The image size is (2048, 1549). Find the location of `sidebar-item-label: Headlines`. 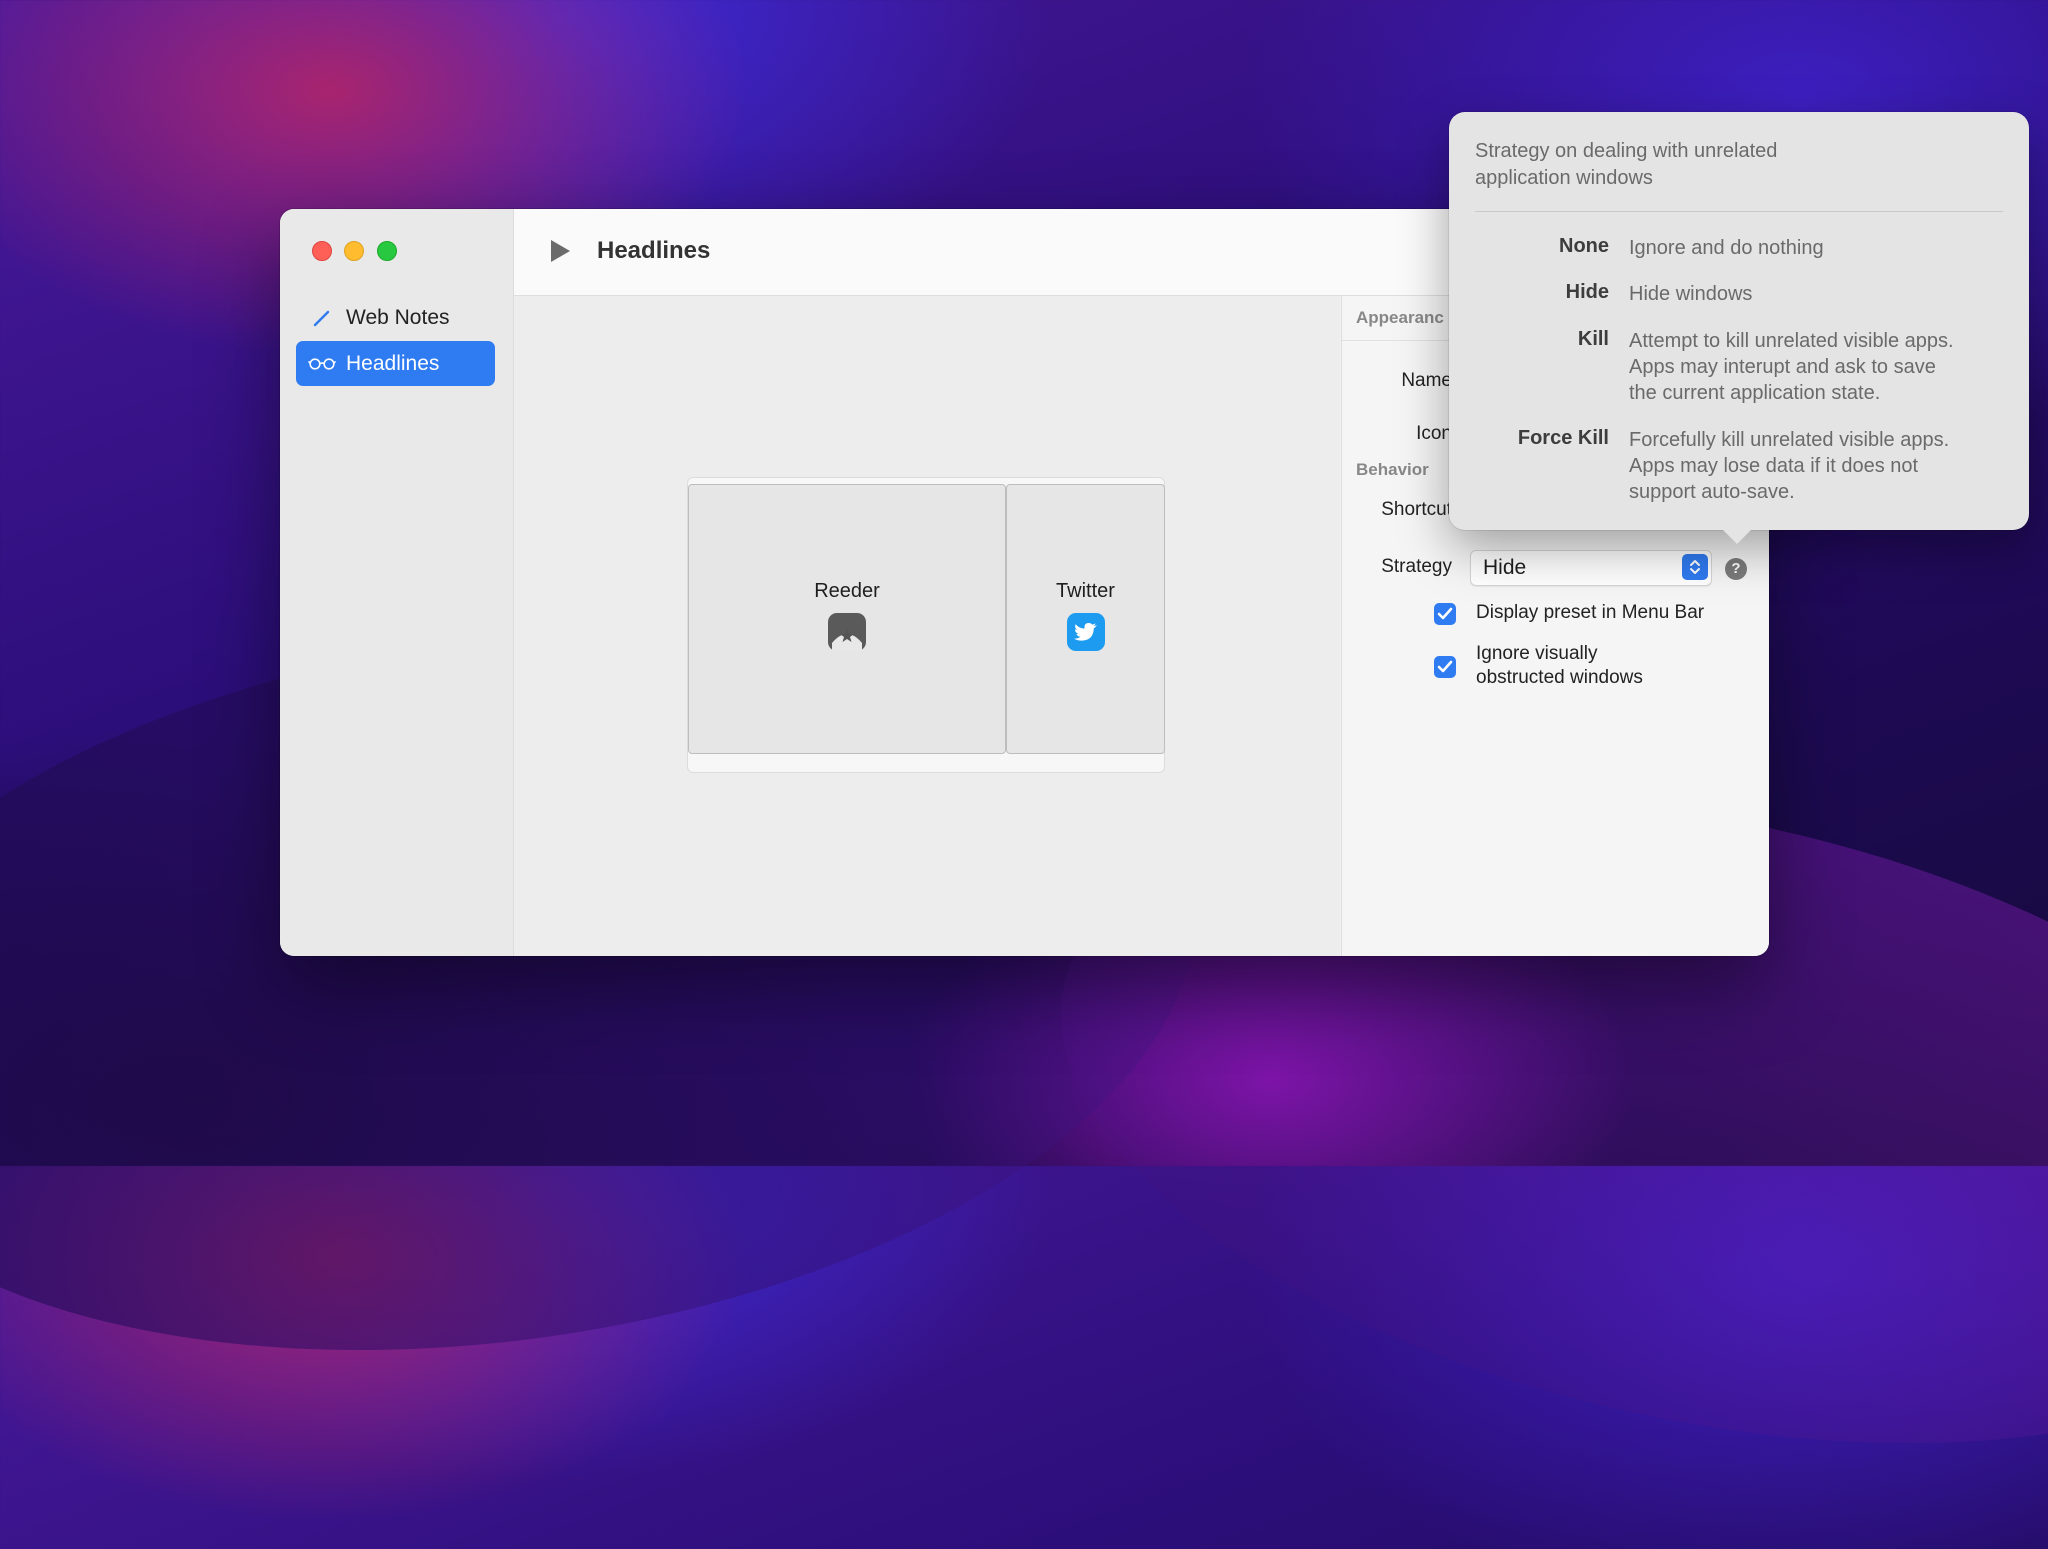

sidebar-item-label: Headlines is located at coordinates (393, 363).